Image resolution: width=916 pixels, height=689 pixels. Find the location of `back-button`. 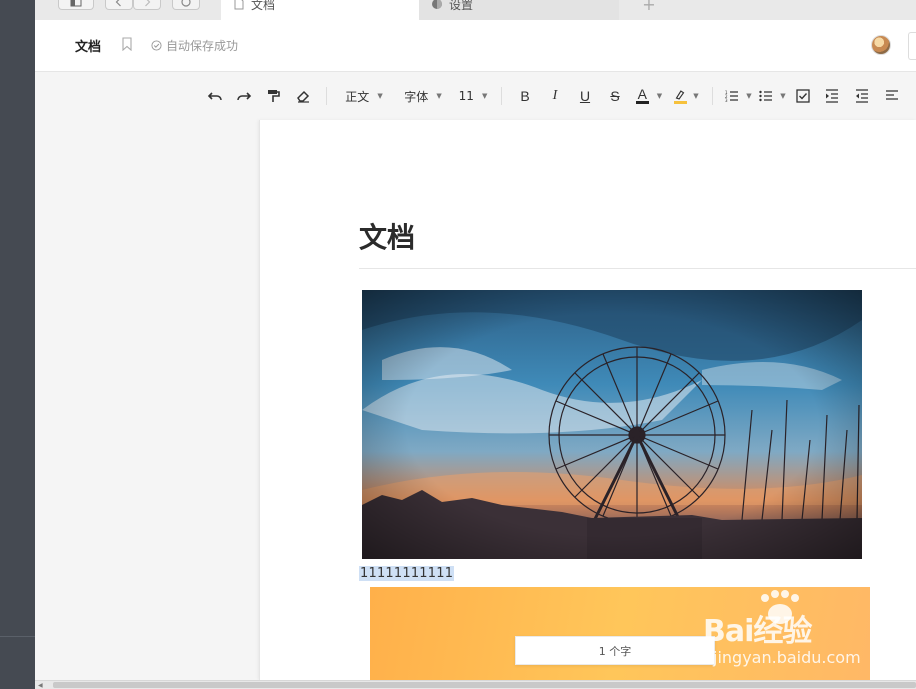

back-button is located at coordinates (119, 5).